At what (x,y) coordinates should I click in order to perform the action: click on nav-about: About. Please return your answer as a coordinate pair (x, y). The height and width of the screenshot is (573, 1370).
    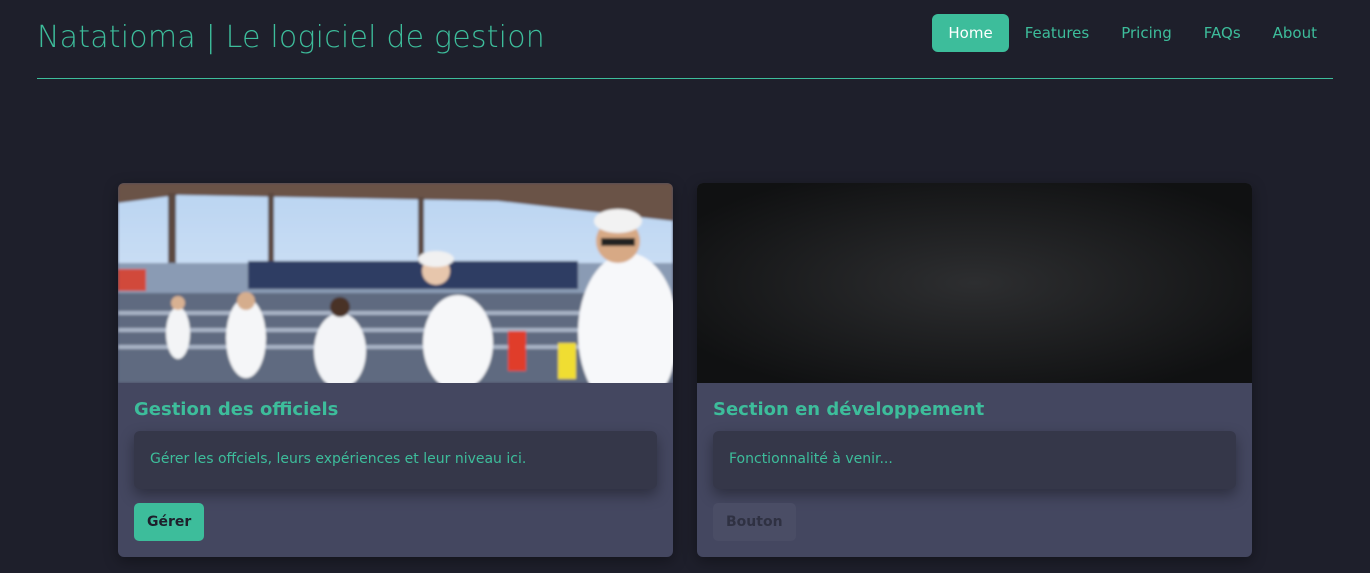
    Looking at the image, I should click on (1295, 33).